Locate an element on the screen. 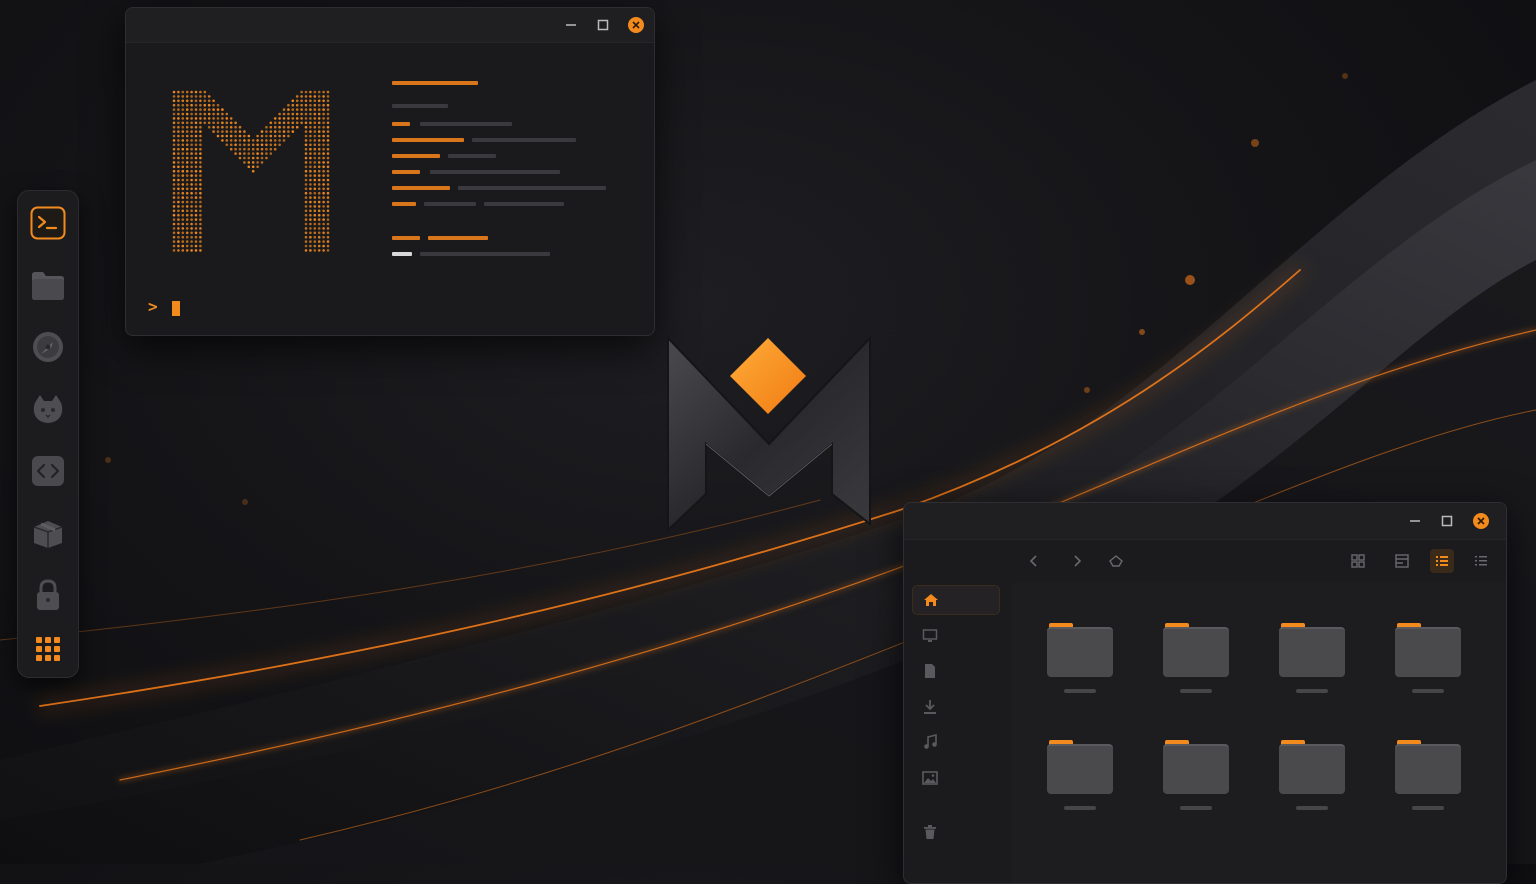 The width and height of the screenshot is (1536, 884). dock-item-cat is located at coordinates (48, 409).